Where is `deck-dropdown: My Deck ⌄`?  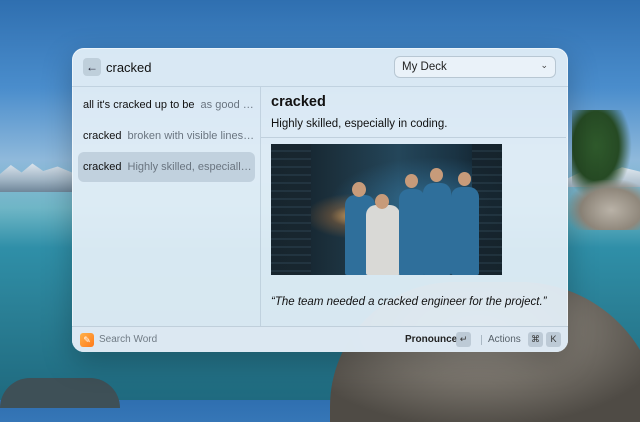 deck-dropdown: My Deck ⌄ is located at coordinates (475, 67).